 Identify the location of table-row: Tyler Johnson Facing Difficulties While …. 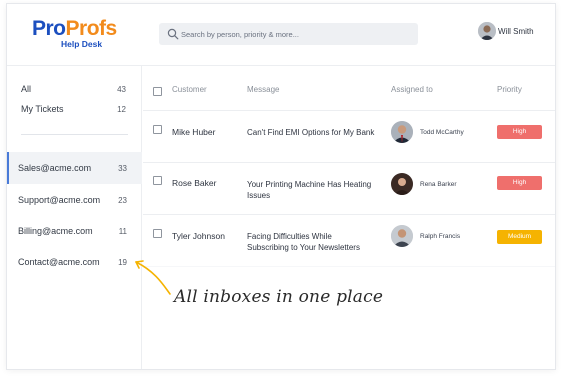
(349, 241).